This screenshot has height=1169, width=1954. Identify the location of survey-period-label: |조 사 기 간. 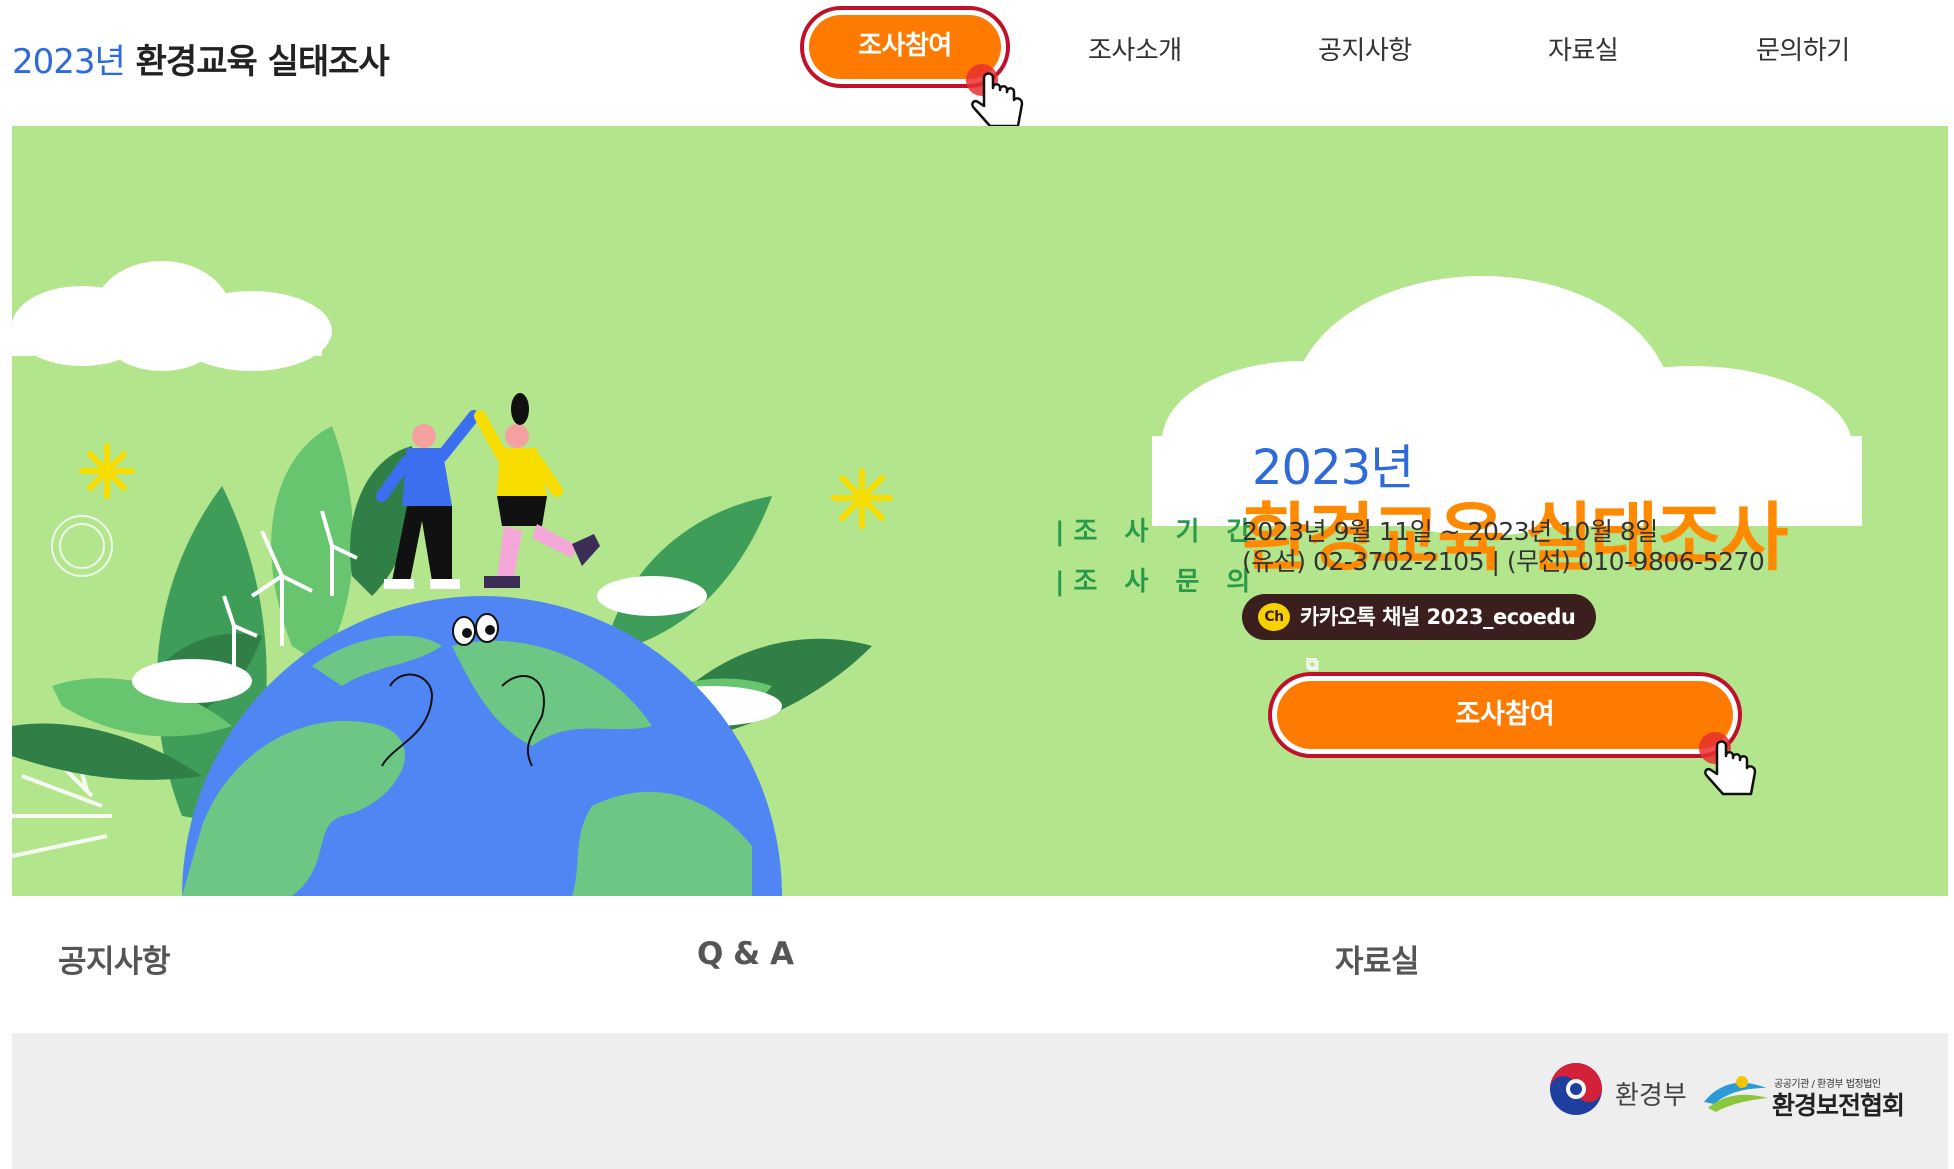
(1157, 532).